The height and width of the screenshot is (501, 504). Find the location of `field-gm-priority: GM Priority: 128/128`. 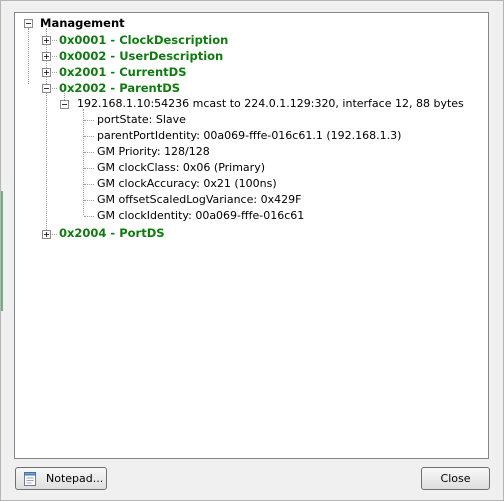

field-gm-priority: GM Priority: 128/128 is located at coordinates (153, 152).